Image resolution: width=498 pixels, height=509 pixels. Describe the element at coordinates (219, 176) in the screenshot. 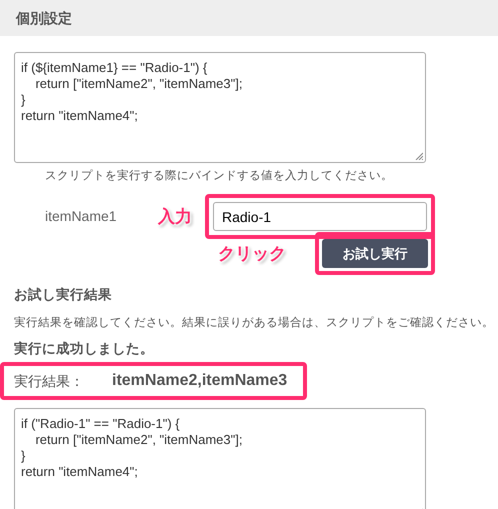

I see `bind-hint: スクリプトを実行する際にバインドする値を入力してください。` at that location.